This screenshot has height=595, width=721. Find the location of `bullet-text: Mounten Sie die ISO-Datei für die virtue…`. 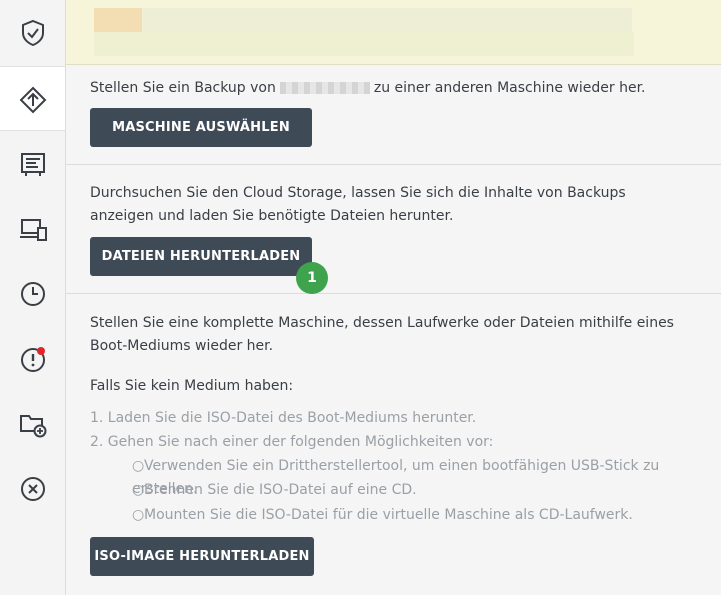

bullet-text: Mounten Sie die ISO-Datei für die virtue… is located at coordinates (388, 515).